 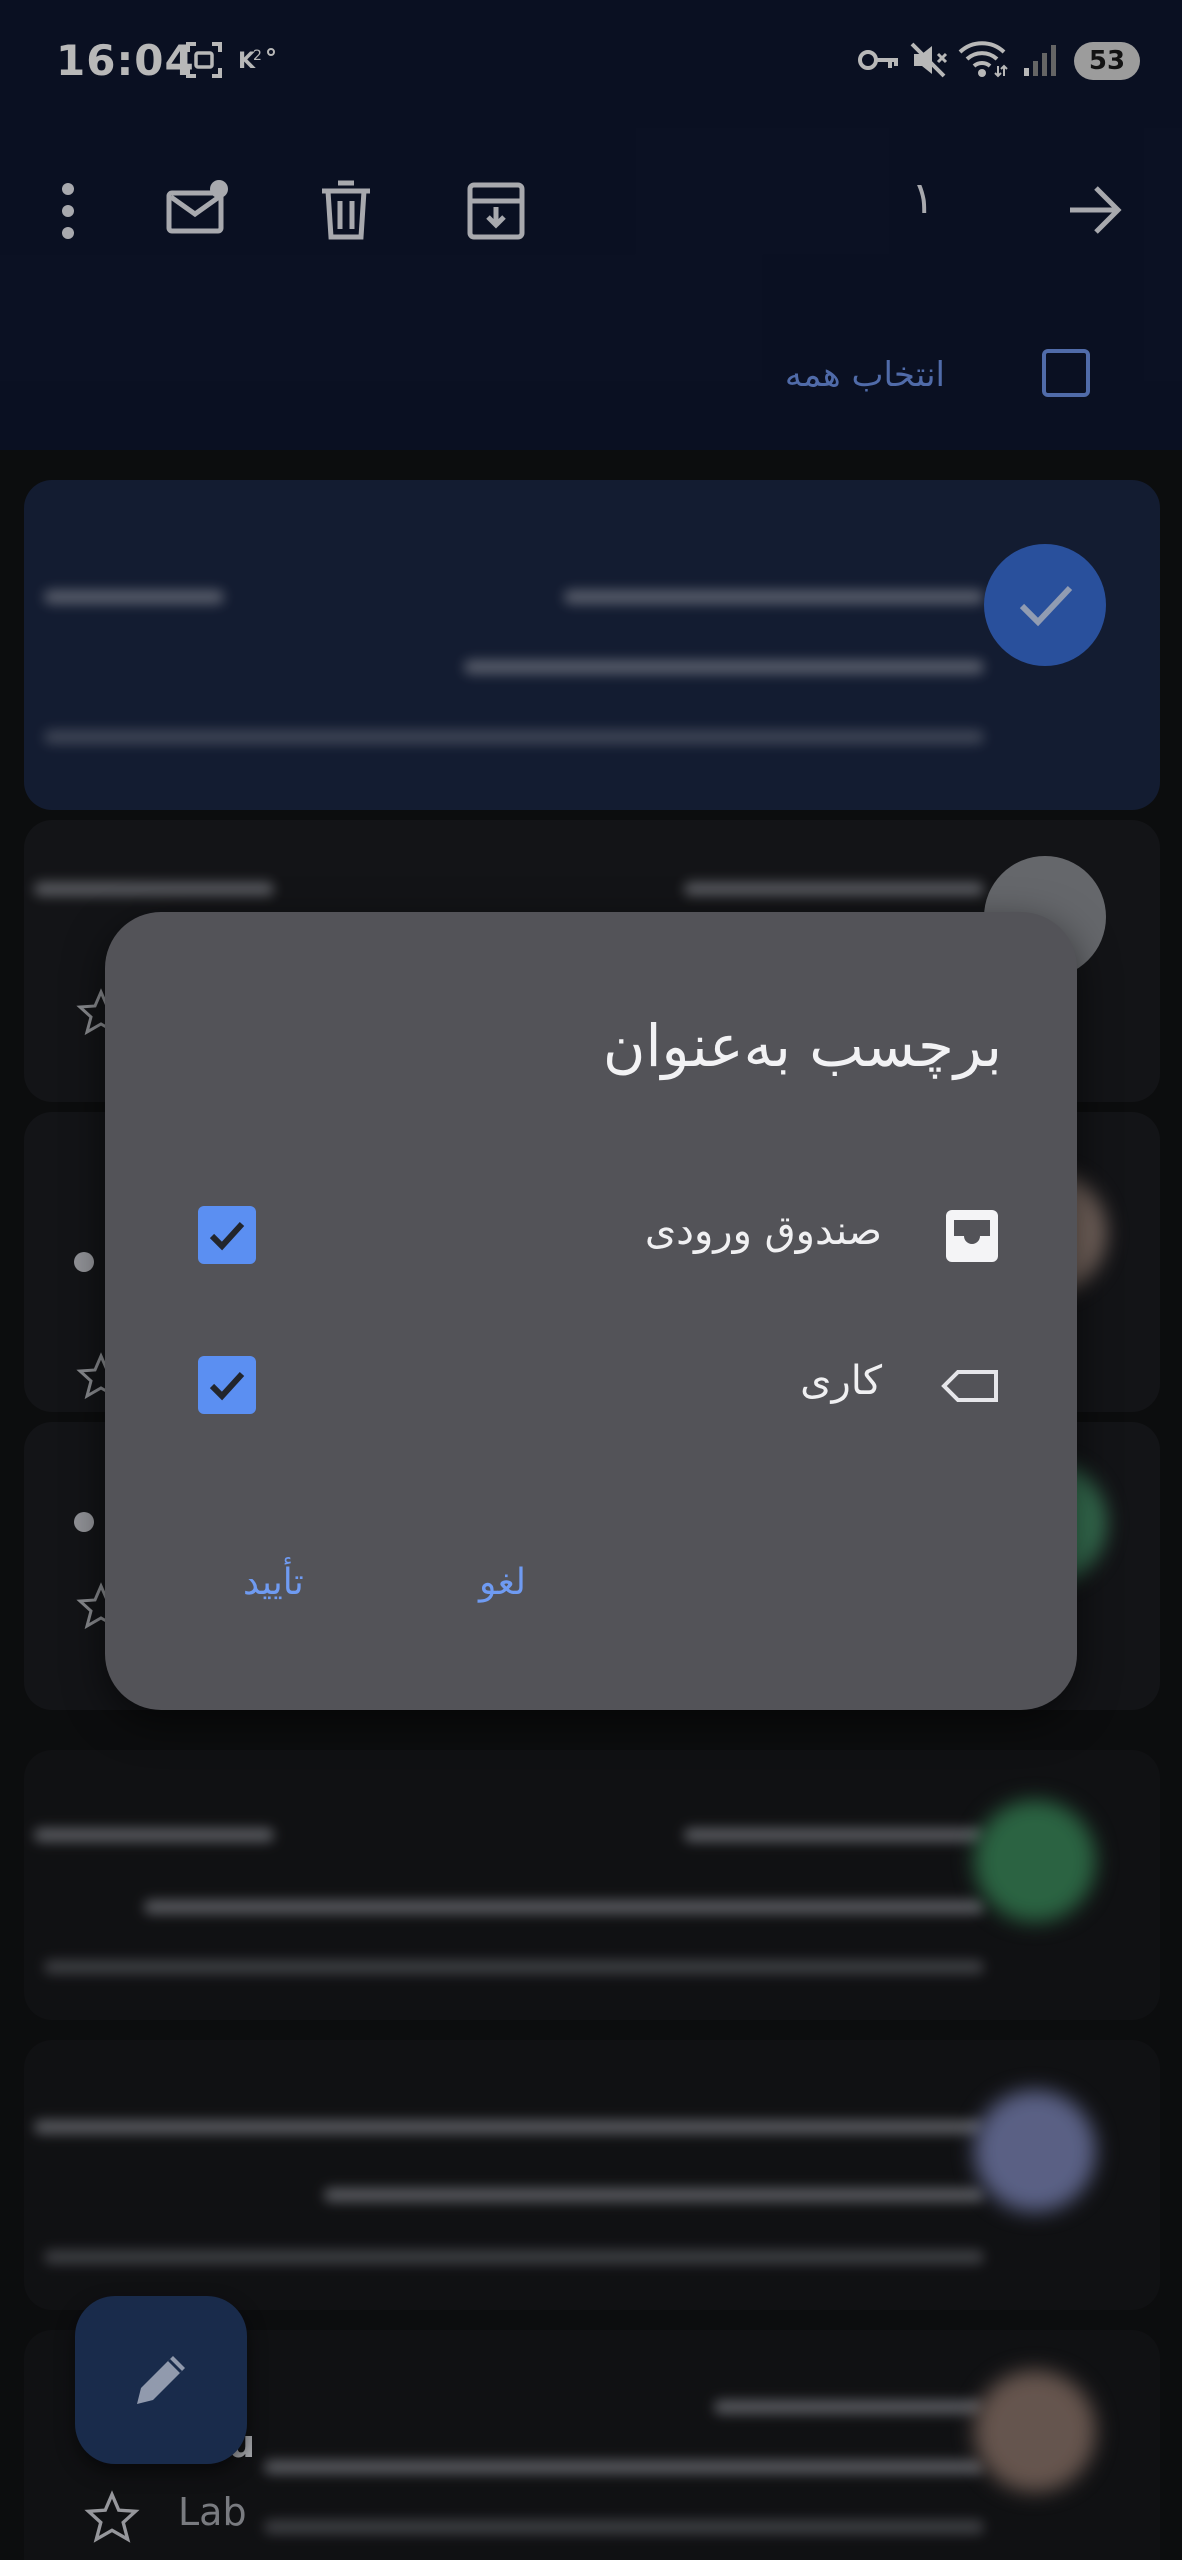 What do you see at coordinates (502, 1582) in the screenshot?
I see `cancel-button: لغو` at bounding box center [502, 1582].